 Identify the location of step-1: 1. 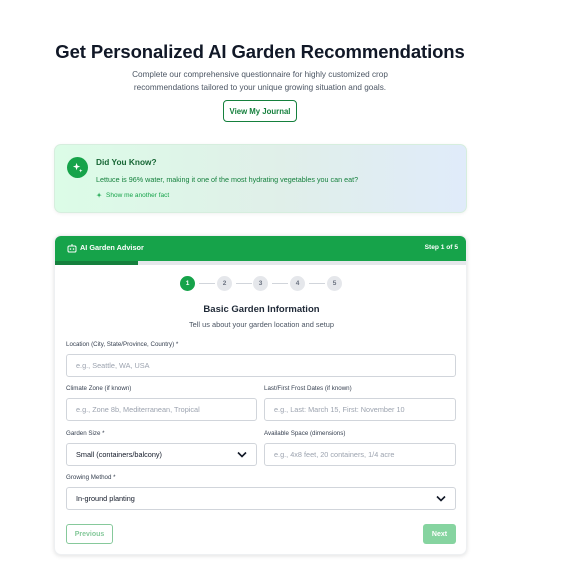
(187, 283).